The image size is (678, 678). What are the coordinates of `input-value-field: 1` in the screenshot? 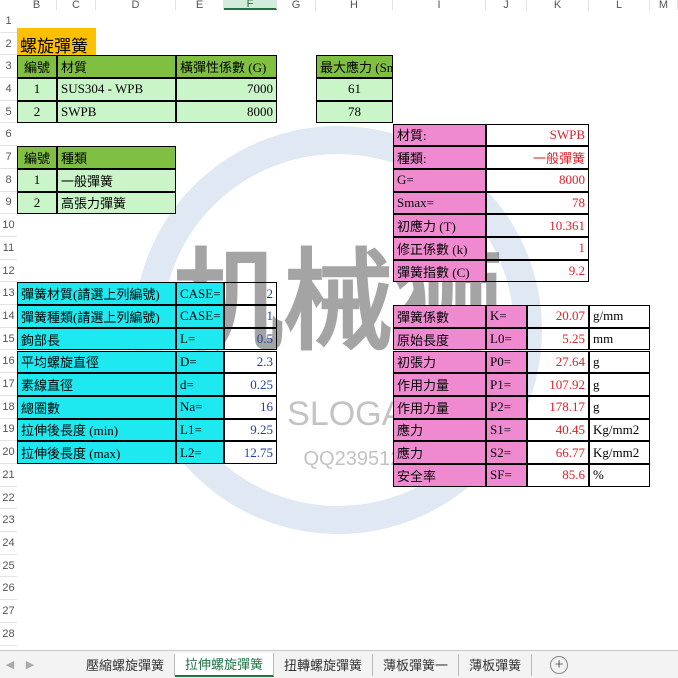 It's located at (250, 316).